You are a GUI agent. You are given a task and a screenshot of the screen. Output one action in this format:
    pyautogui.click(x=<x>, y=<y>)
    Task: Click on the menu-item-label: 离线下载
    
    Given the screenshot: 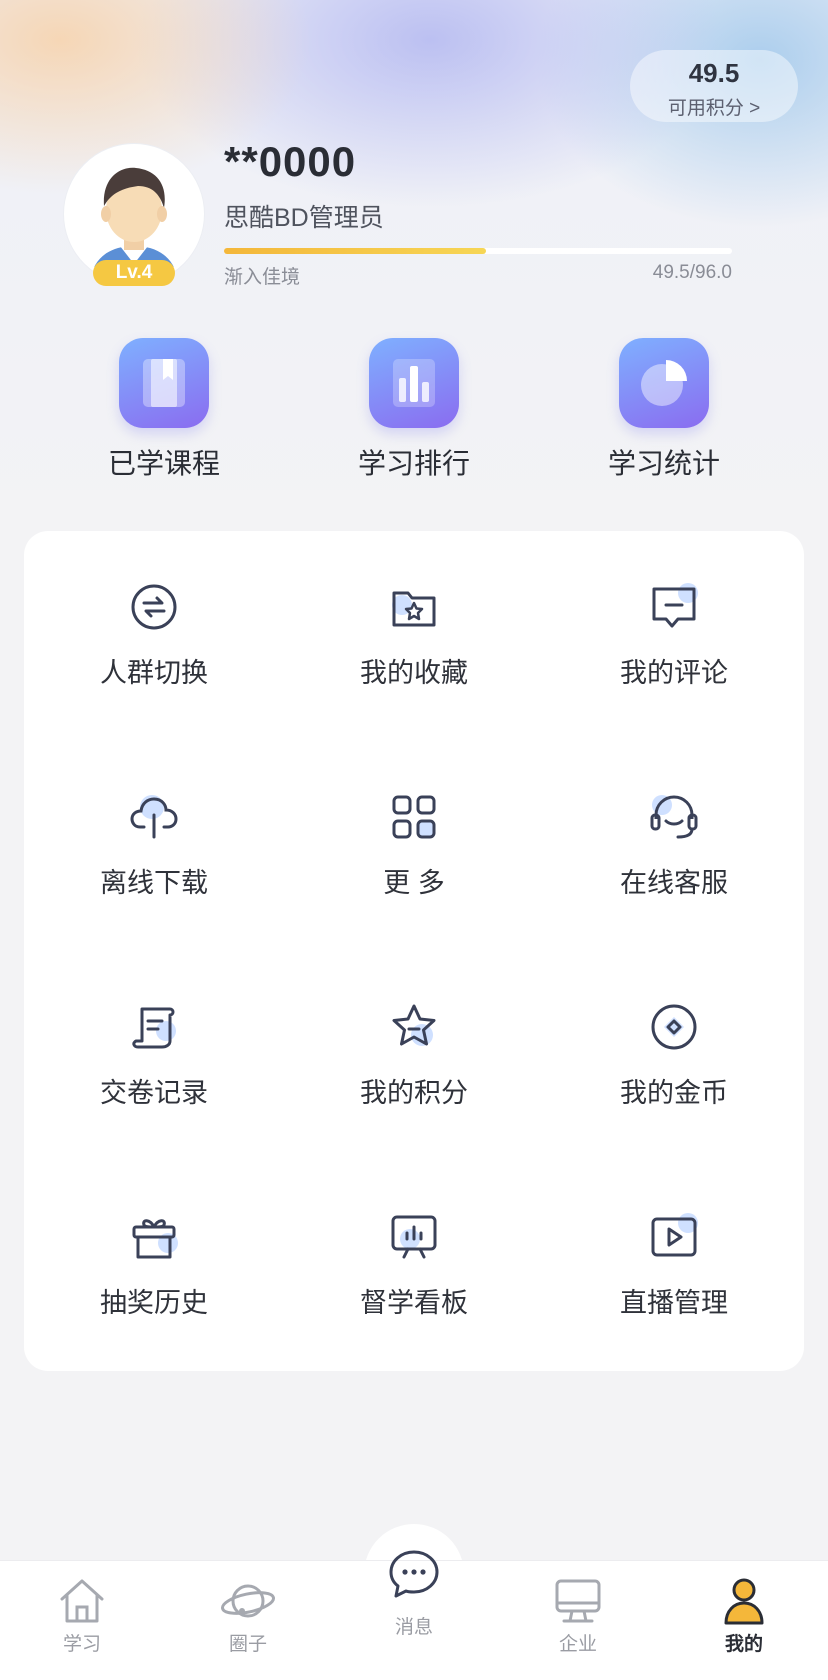 What is the action you would take?
    pyautogui.click(x=154, y=883)
    